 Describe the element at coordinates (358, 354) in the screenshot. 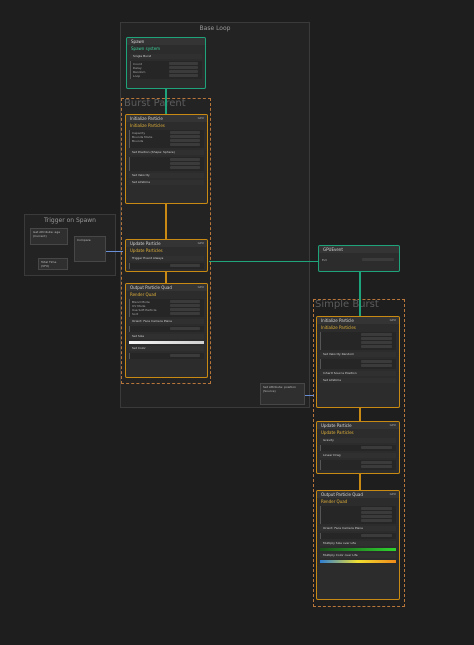

I see `block-header: Set Velocity Random` at that location.